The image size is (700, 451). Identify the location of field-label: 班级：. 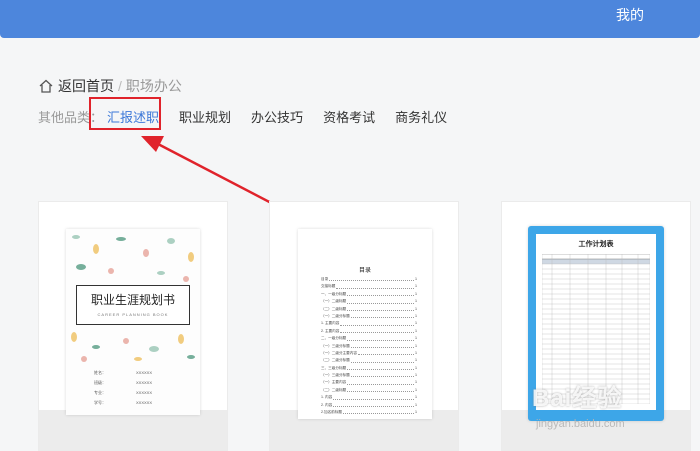
(100, 382).